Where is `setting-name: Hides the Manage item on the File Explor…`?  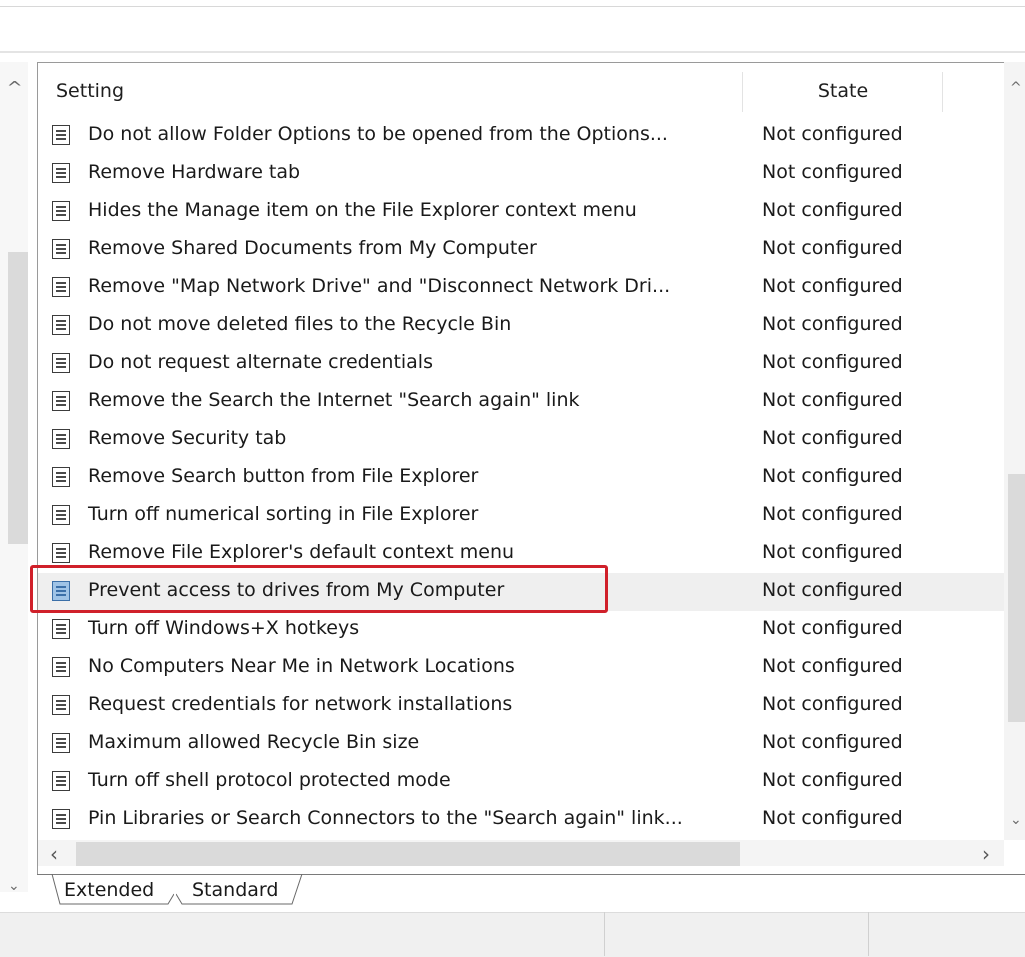 setting-name: Hides the Manage item on the File Explor… is located at coordinates (362, 210).